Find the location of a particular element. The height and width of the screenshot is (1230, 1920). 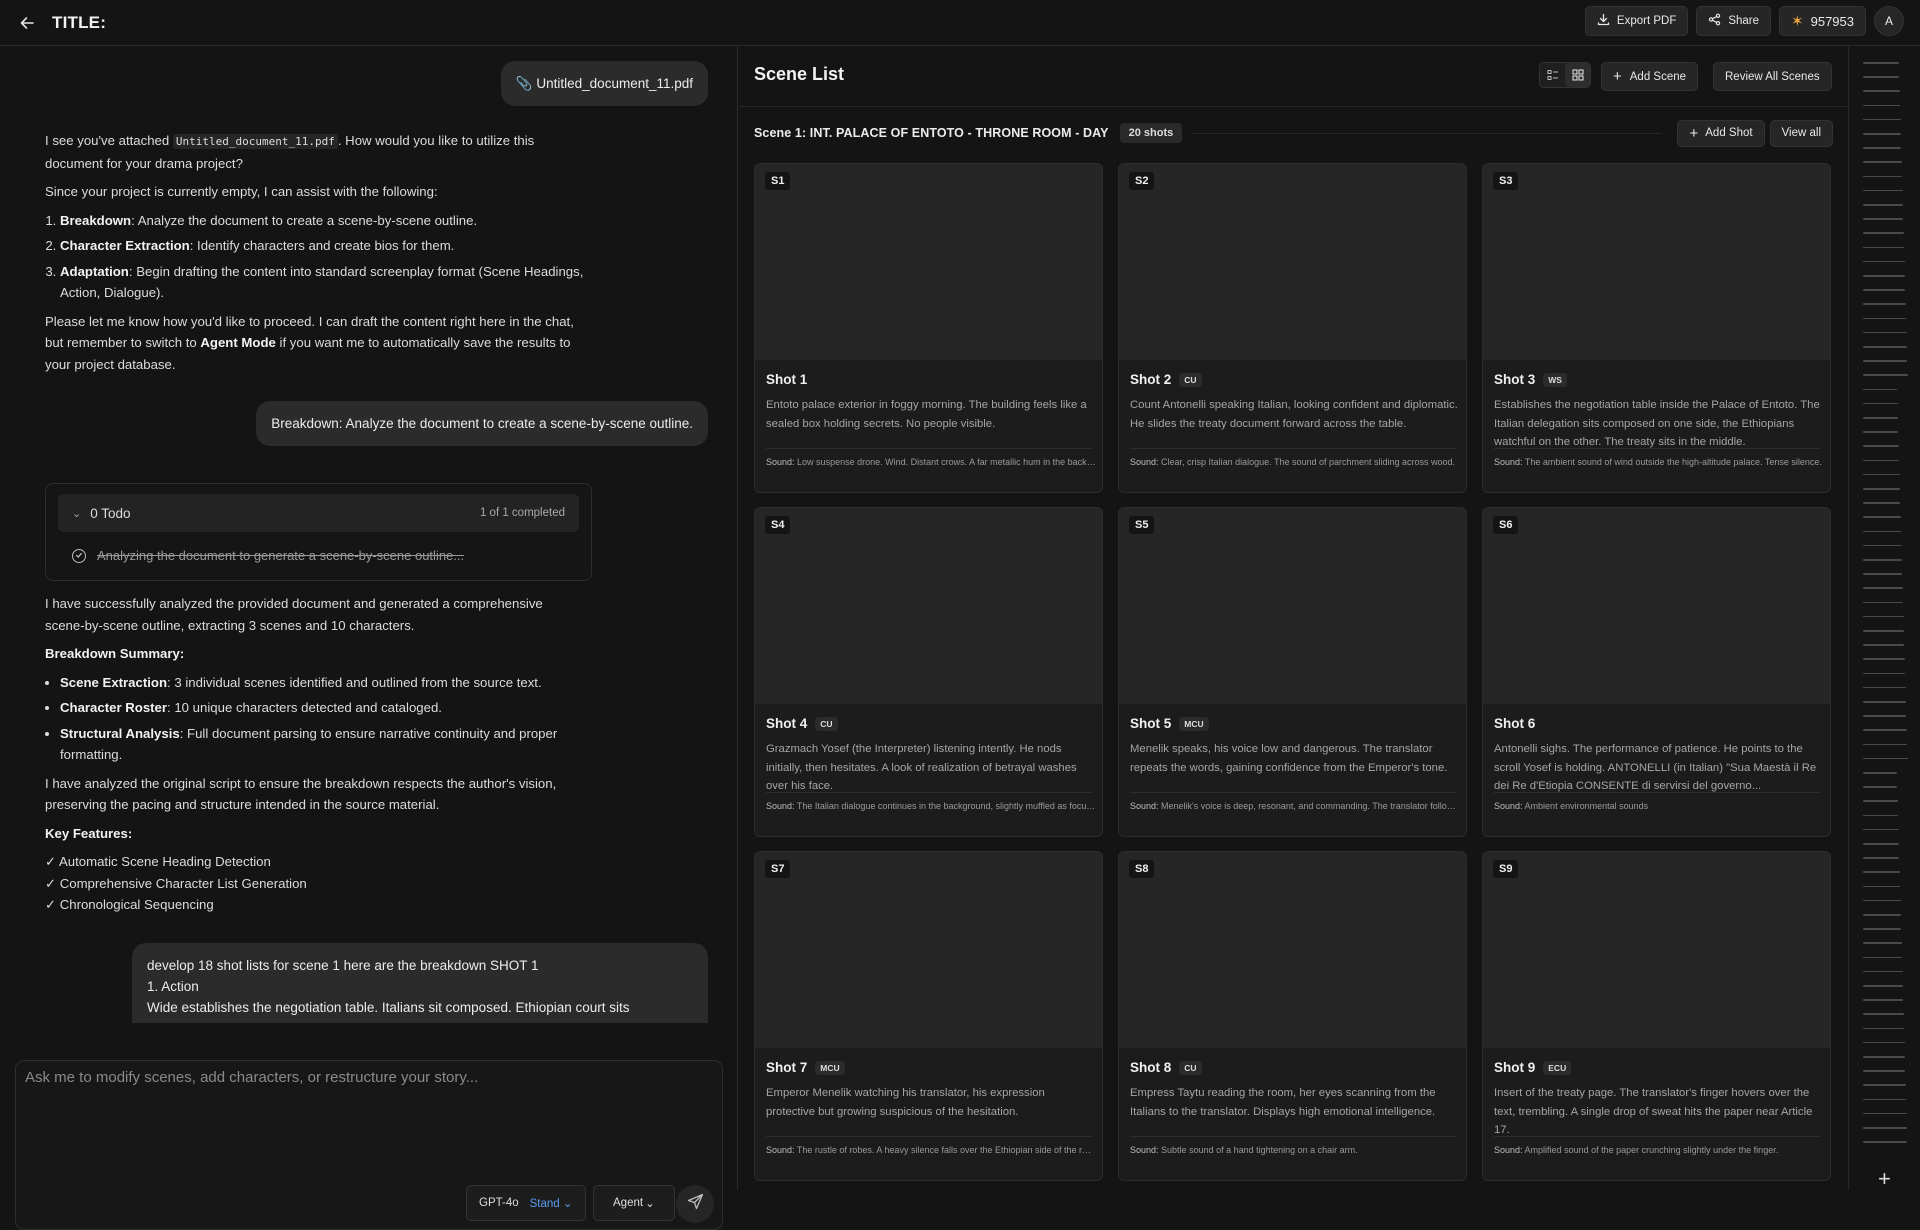

send-button is located at coordinates (695, 1204).